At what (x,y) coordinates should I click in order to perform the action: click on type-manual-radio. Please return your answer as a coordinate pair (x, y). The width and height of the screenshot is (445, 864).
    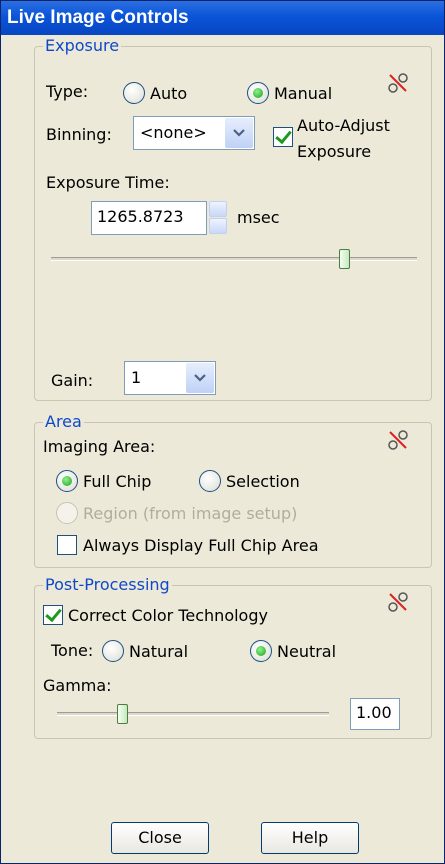
    Looking at the image, I should click on (258, 93).